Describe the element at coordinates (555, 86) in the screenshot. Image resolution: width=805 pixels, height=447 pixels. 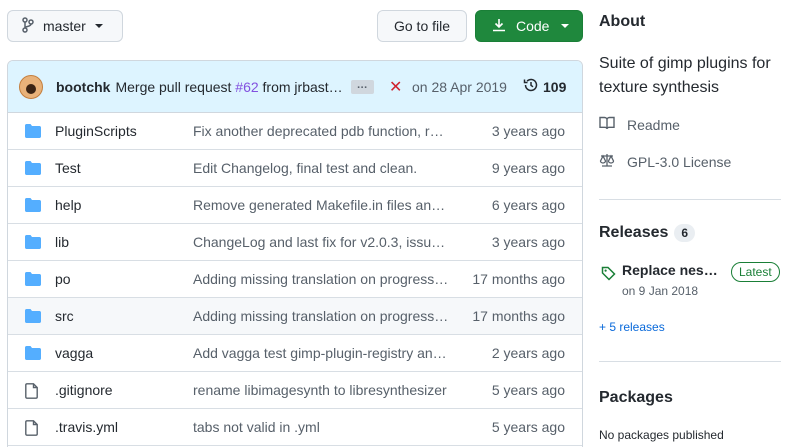
I see `commit-count: 109` at that location.